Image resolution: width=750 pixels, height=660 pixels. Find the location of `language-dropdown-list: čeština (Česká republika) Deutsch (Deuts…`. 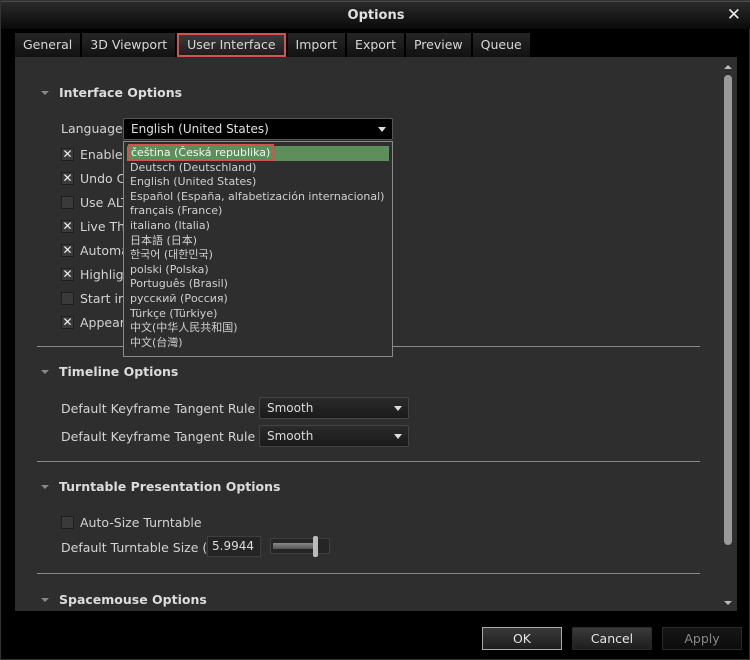

language-dropdown-list: čeština (Česká republika) Deutsch (Deuts… is located at coordinates (258, 249).